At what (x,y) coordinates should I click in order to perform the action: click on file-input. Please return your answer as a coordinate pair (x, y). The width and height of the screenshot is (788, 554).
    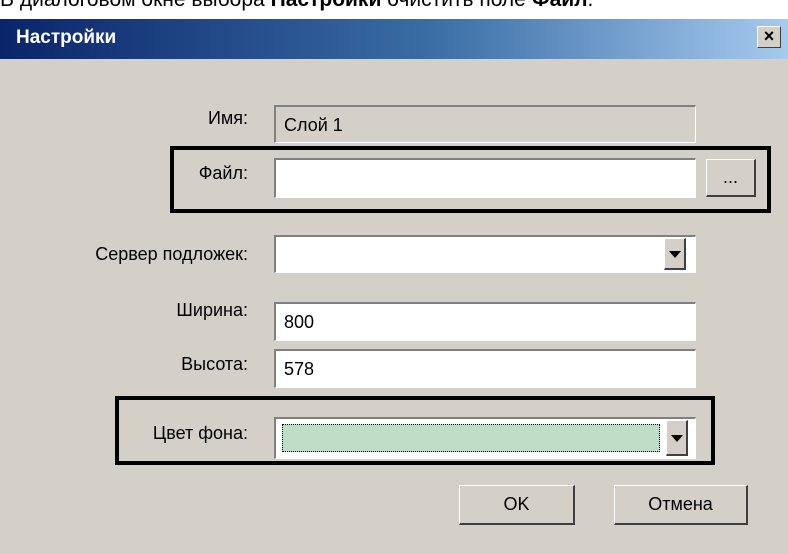
    Looking at the image, I should click on (485, 178).